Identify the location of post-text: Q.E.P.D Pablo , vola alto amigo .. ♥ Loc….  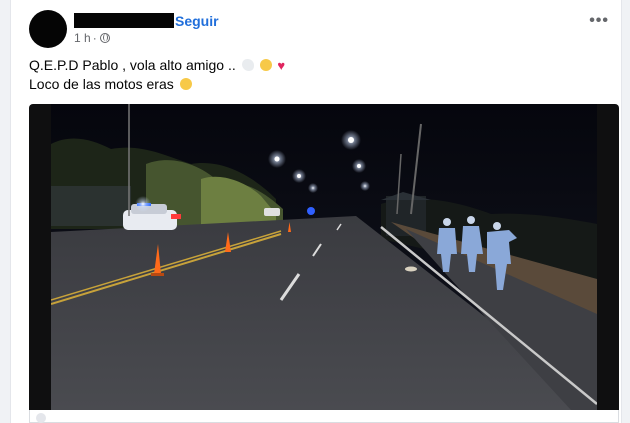
(157, 75).